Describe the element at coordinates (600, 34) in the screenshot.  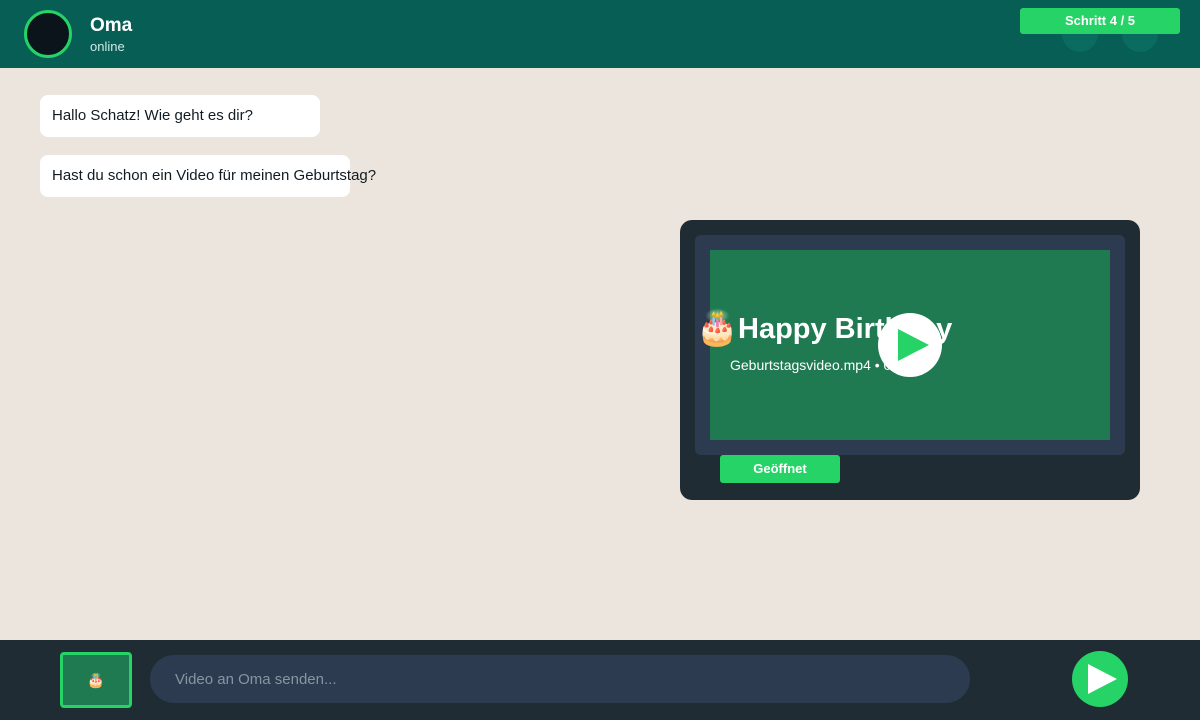
I see `chat-header: Oma online Schritt 4 / 5` at that location.